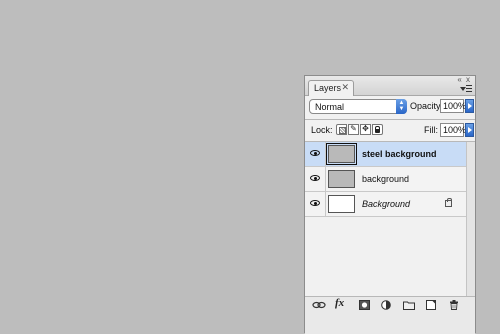 The height and width of the screenshot is (334, 500). I want to click on layer-row: background, so click(386, 179).